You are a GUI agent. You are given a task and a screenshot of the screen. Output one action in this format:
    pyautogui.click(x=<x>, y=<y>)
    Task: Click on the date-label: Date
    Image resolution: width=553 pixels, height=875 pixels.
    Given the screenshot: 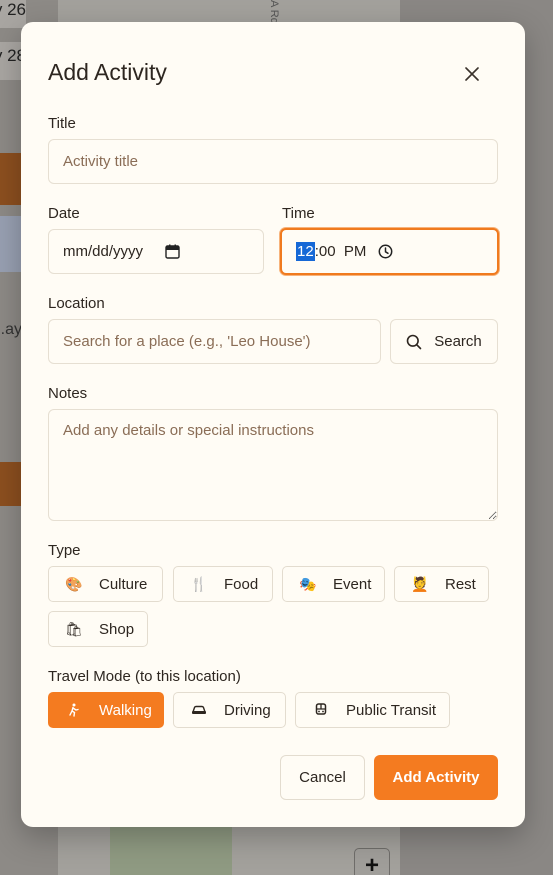 What is the action you would take?
    pyautogui.click(x=64, y=213)
    